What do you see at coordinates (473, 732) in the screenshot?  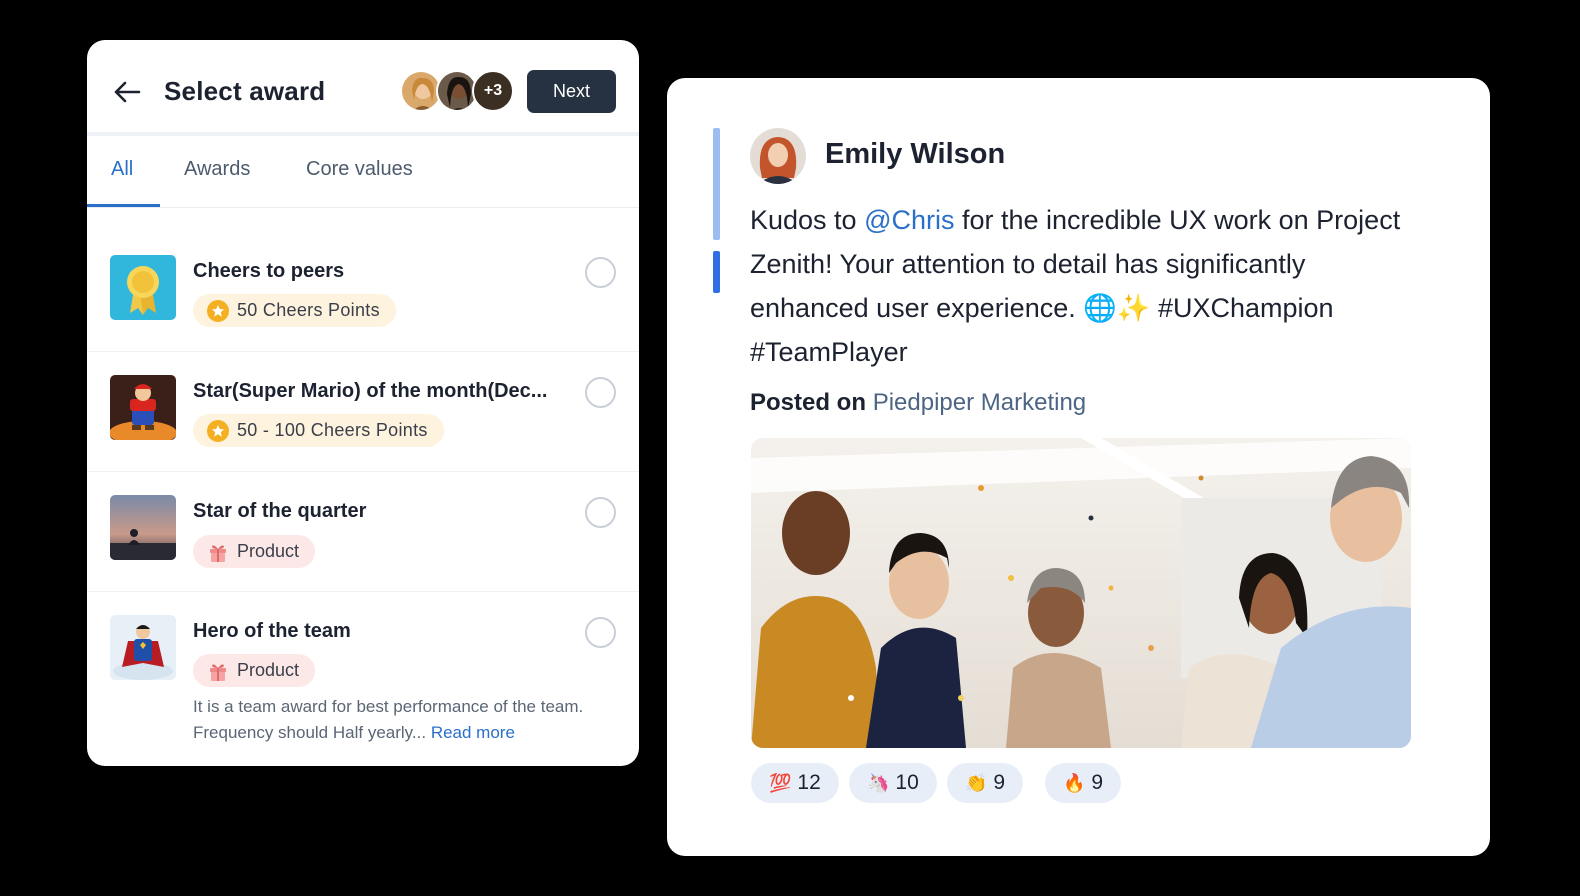 I see `read-more-link: Read more` at bounding box center [473, 732].